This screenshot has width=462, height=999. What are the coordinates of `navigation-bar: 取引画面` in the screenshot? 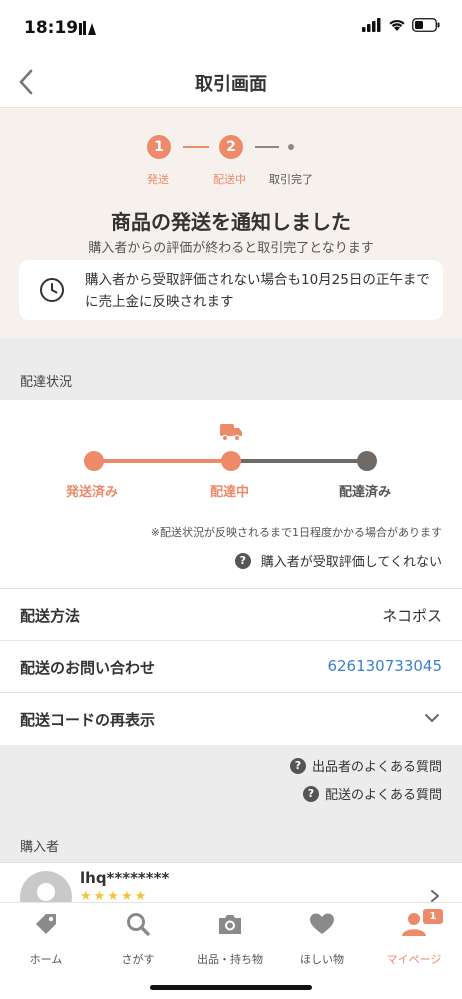 It's located at (231, 82).